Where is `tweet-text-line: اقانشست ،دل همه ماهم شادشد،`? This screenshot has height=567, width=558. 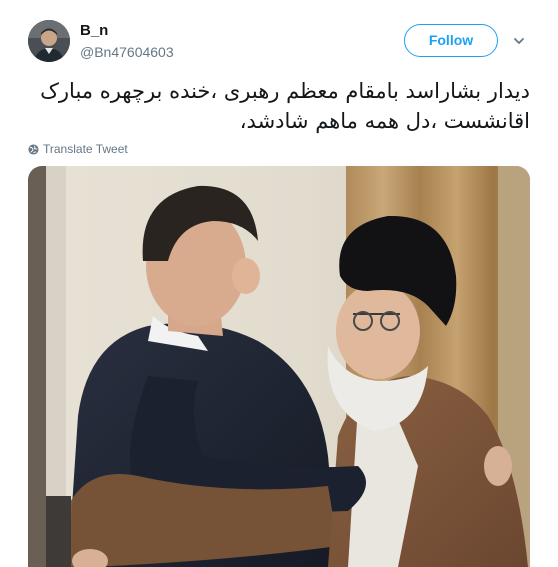
tweet-text-line: اقانشست ،دل همه ماهم شادشد، is located at coordinates (384, 121).